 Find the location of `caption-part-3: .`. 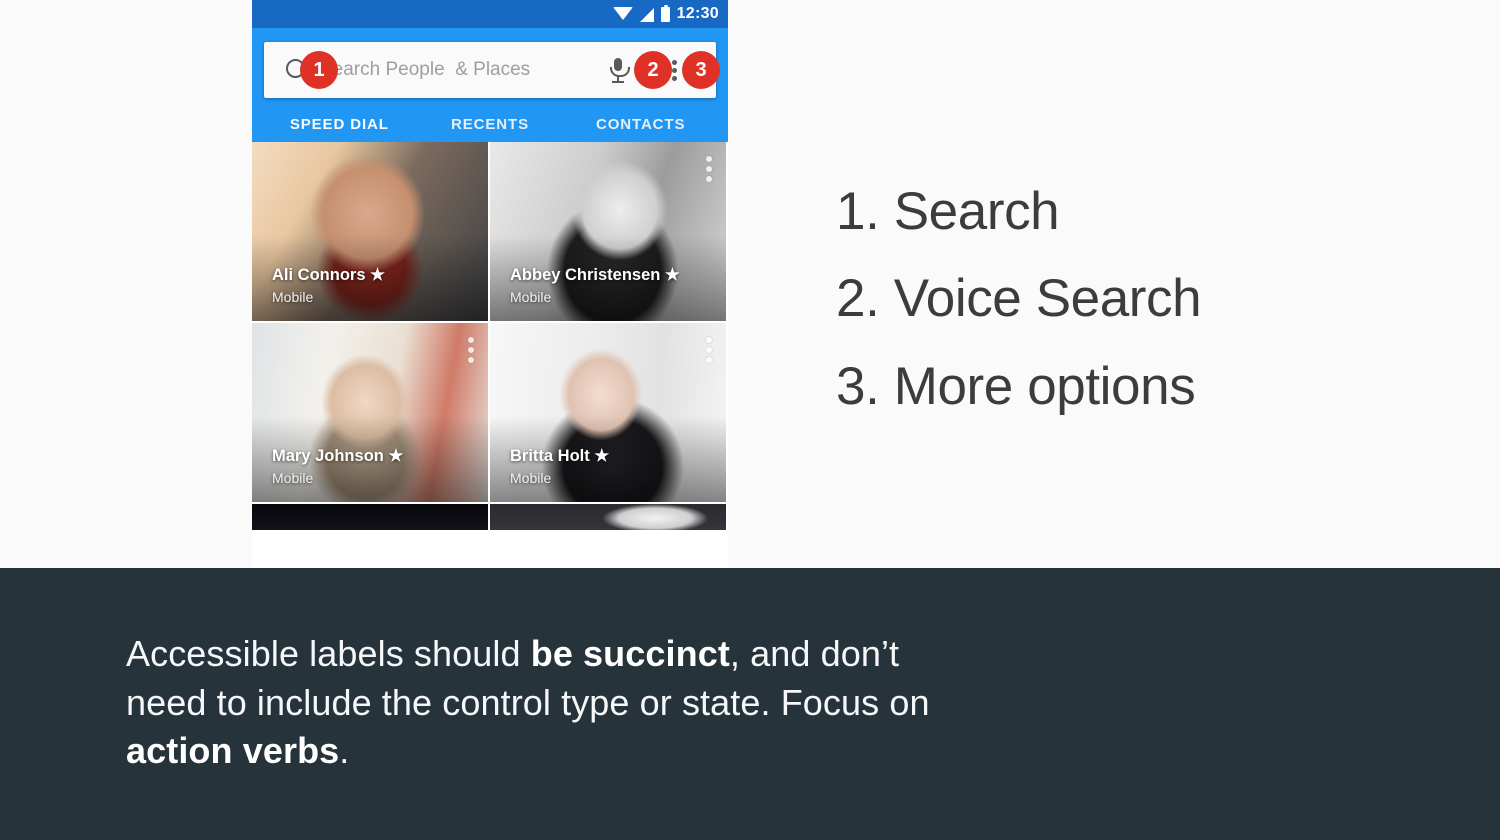

caption-part-3: . is located at coordinates (344, 751).